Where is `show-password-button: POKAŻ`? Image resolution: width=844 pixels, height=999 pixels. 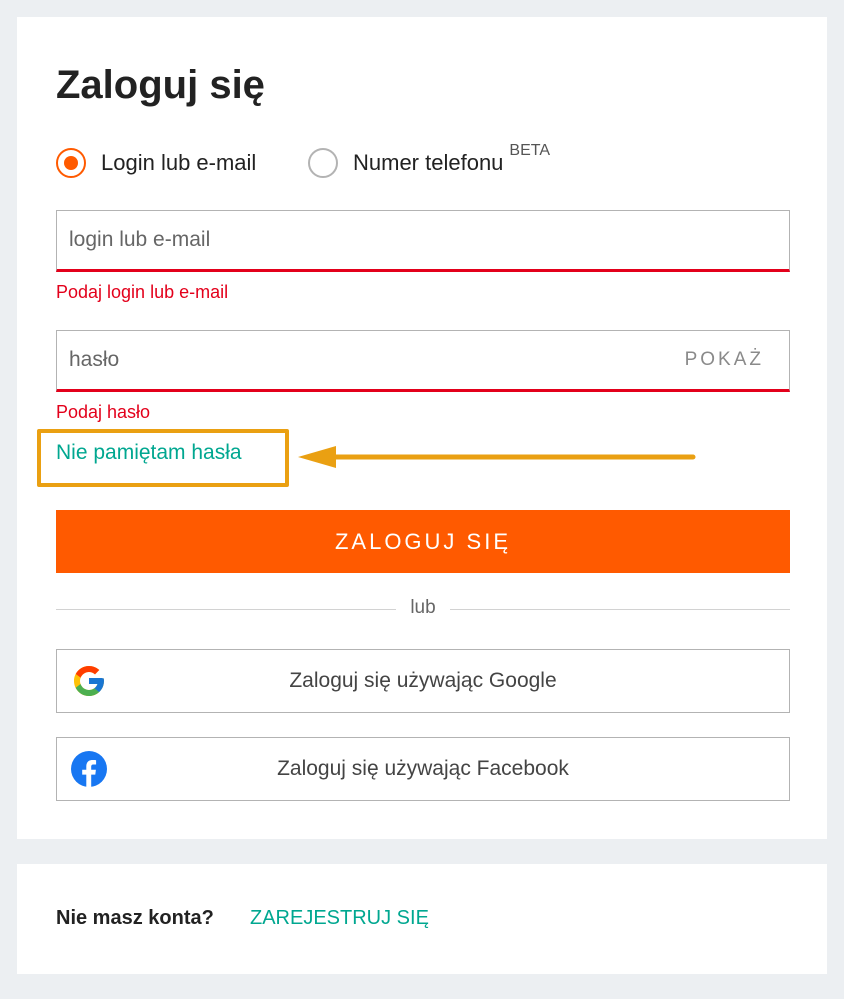 show-password-button: POKAŻ is located at coordinates (724, 360).